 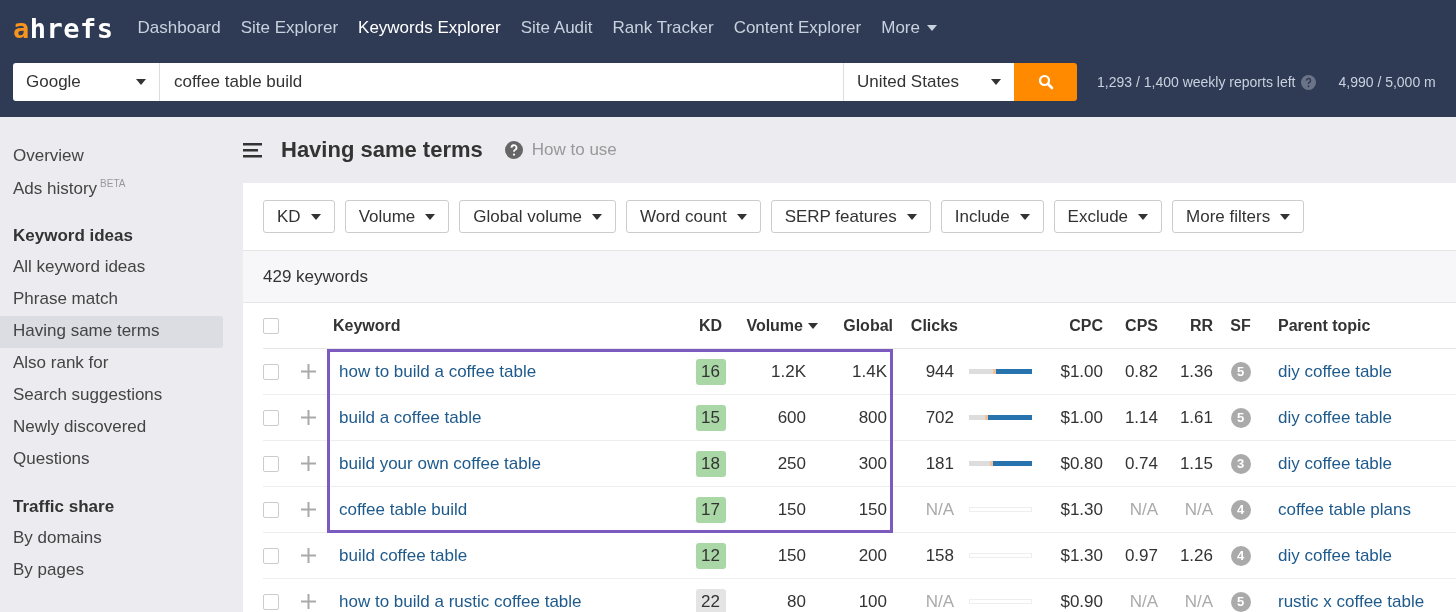 What do you see at coordinates (1185, 372) in the screenshot?
I see `table-cell: 1.36` at bounding box center [1185, 372].